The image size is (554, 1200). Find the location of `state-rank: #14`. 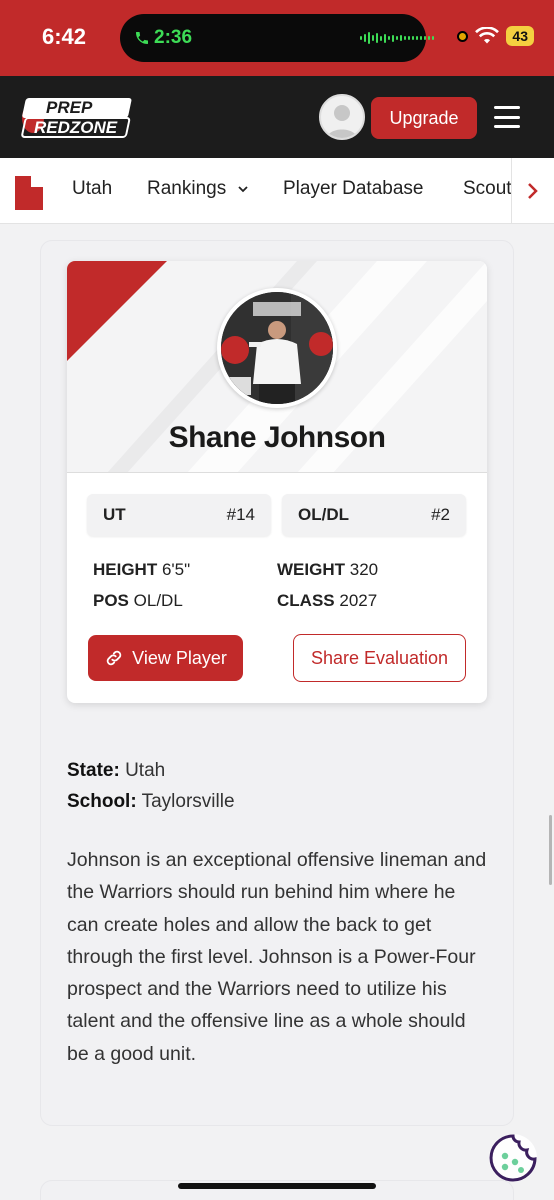

state-rank: #14 is located at coordinates (240, 514).